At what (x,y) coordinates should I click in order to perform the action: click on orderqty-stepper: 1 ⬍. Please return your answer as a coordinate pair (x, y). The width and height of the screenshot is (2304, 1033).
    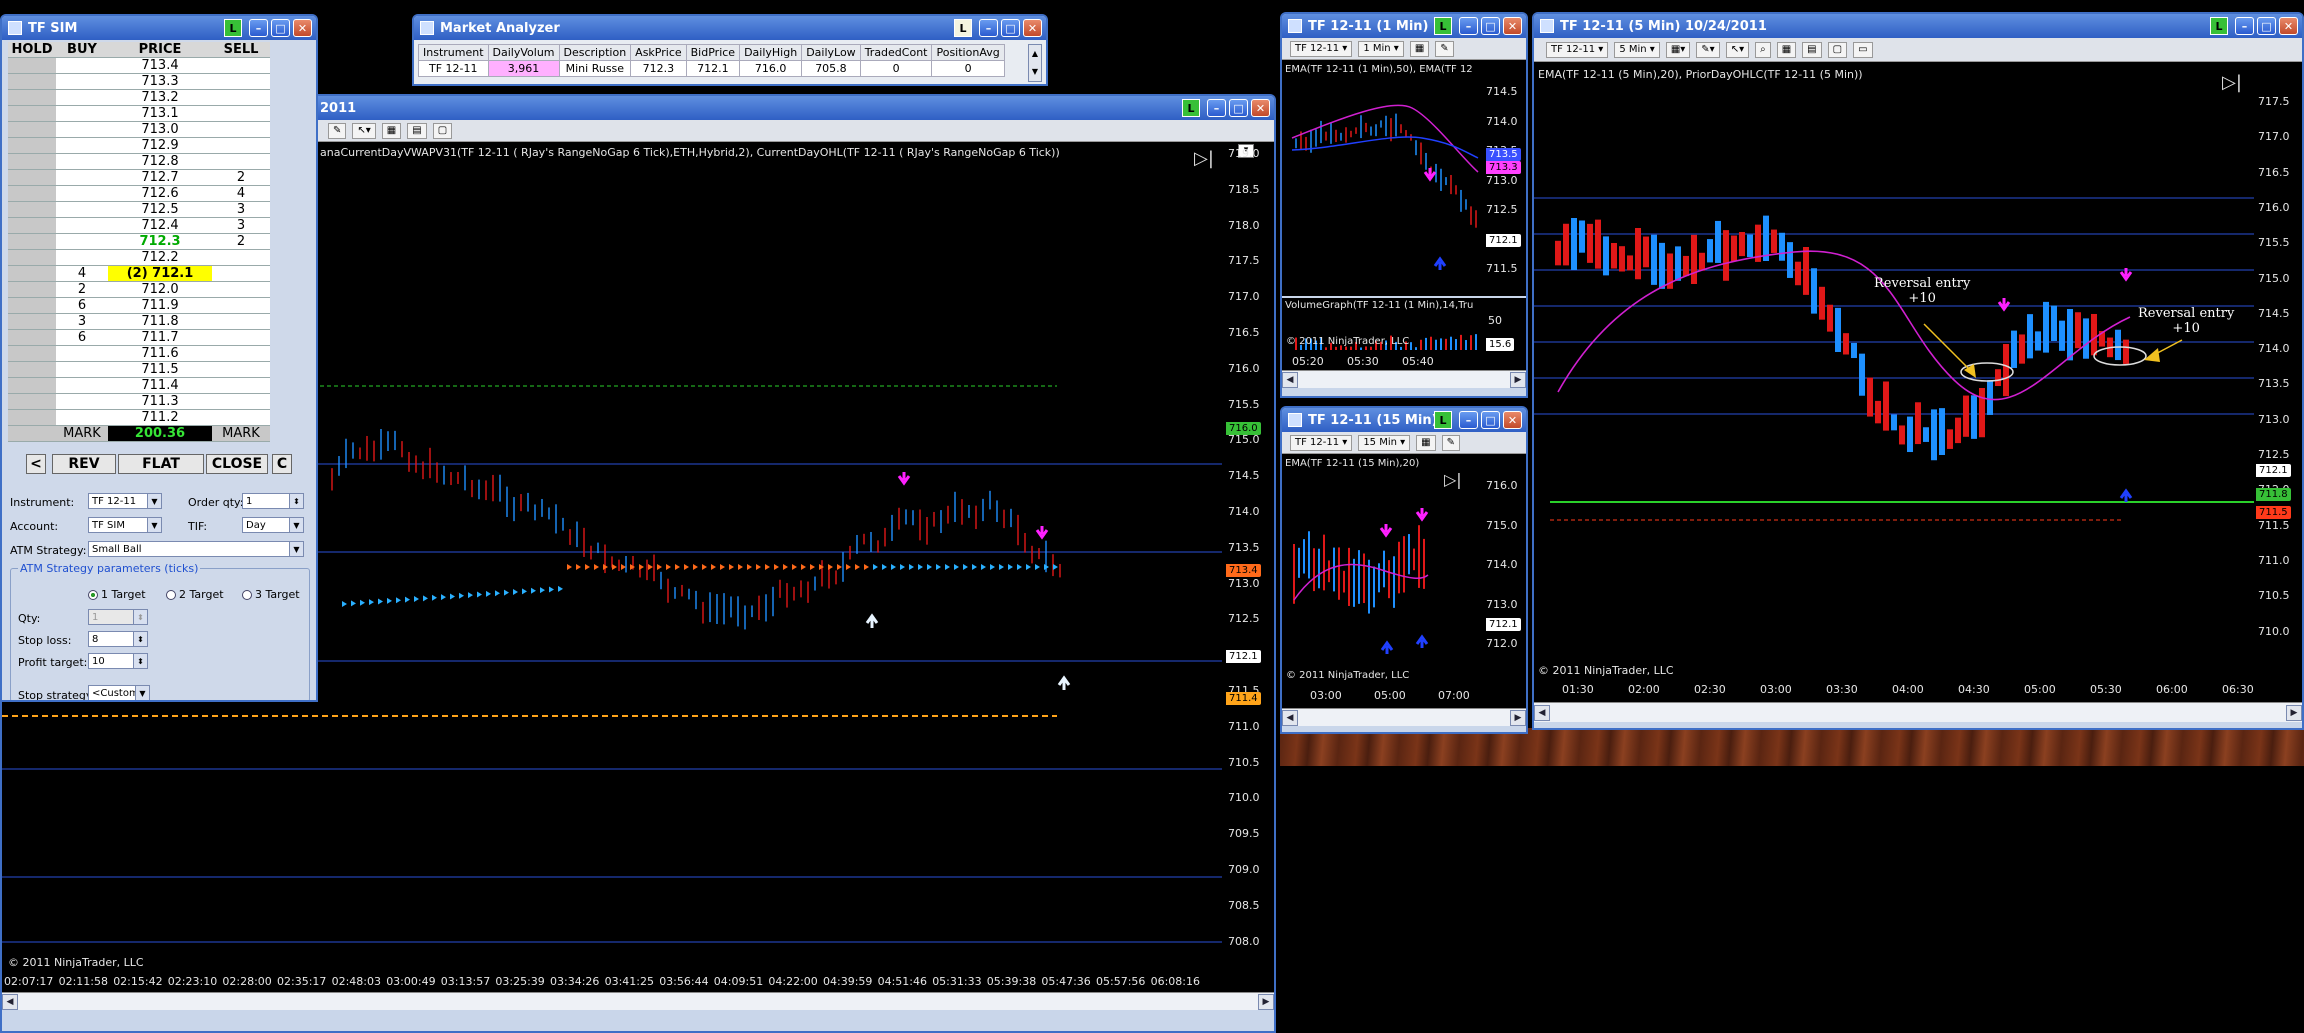
    Looking at the image, I should click on (273, 501).